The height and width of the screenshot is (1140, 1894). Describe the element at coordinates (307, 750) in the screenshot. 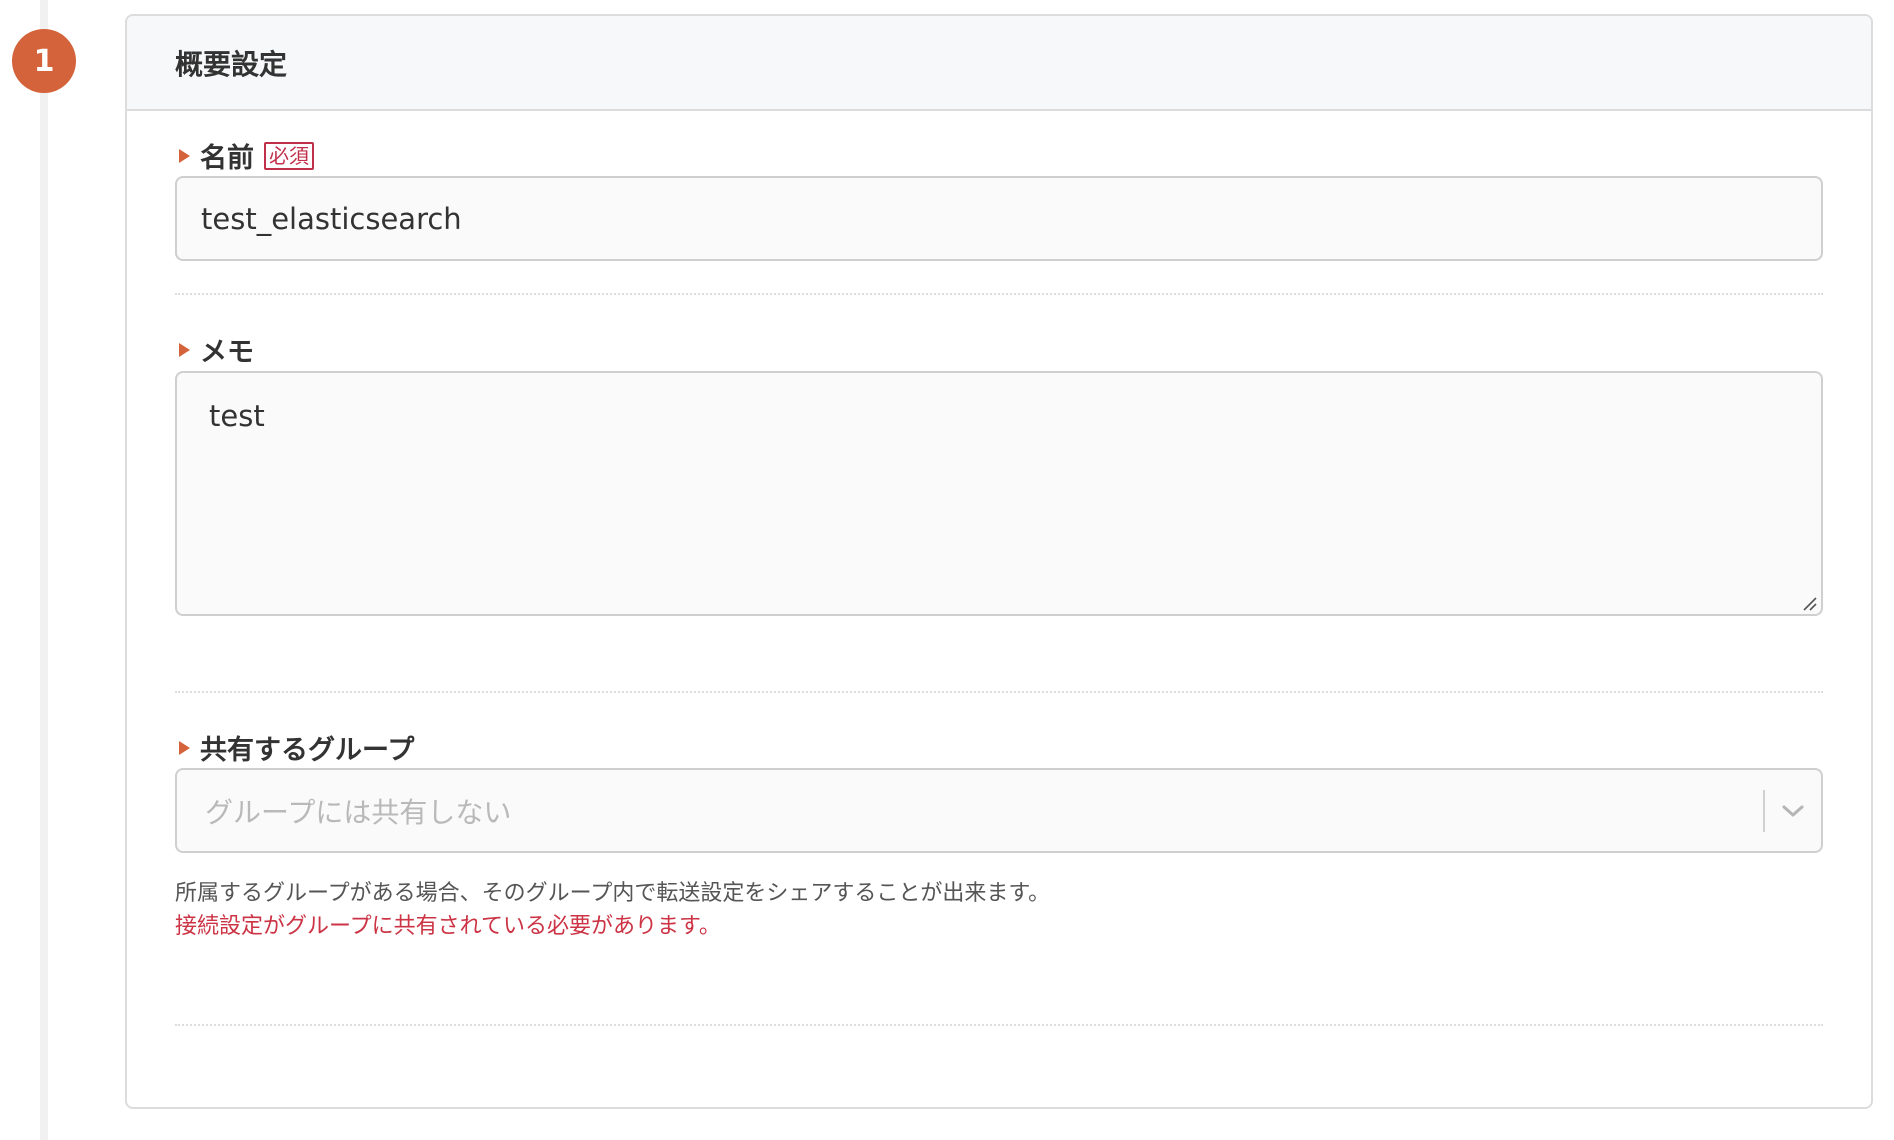

I see `share-group-label-text: 共有するグループ` at that location.